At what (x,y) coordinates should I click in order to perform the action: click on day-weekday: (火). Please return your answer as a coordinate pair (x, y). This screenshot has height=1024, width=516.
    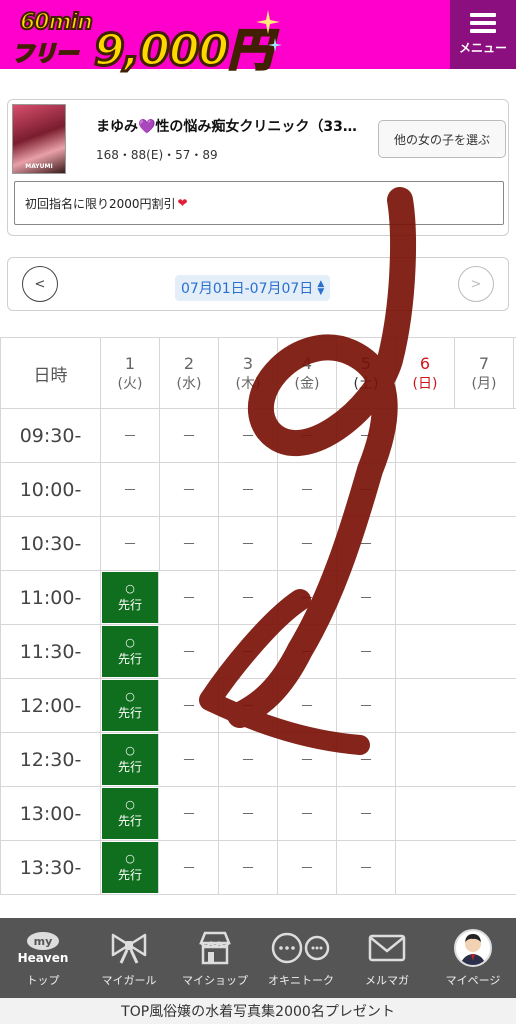
    Looking at the image, I should click on (130, 383).